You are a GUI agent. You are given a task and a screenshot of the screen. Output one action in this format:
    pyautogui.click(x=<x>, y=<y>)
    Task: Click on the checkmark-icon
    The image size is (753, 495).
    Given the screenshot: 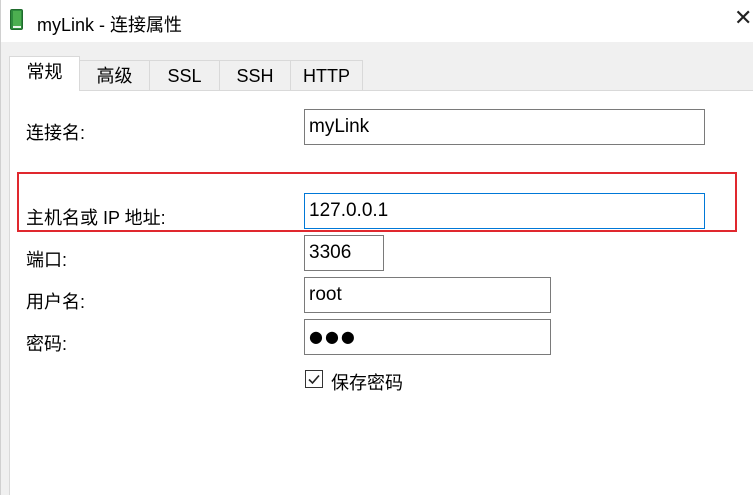 What is the action you would take?
    pyautogui.click(x=314, y=379)
    